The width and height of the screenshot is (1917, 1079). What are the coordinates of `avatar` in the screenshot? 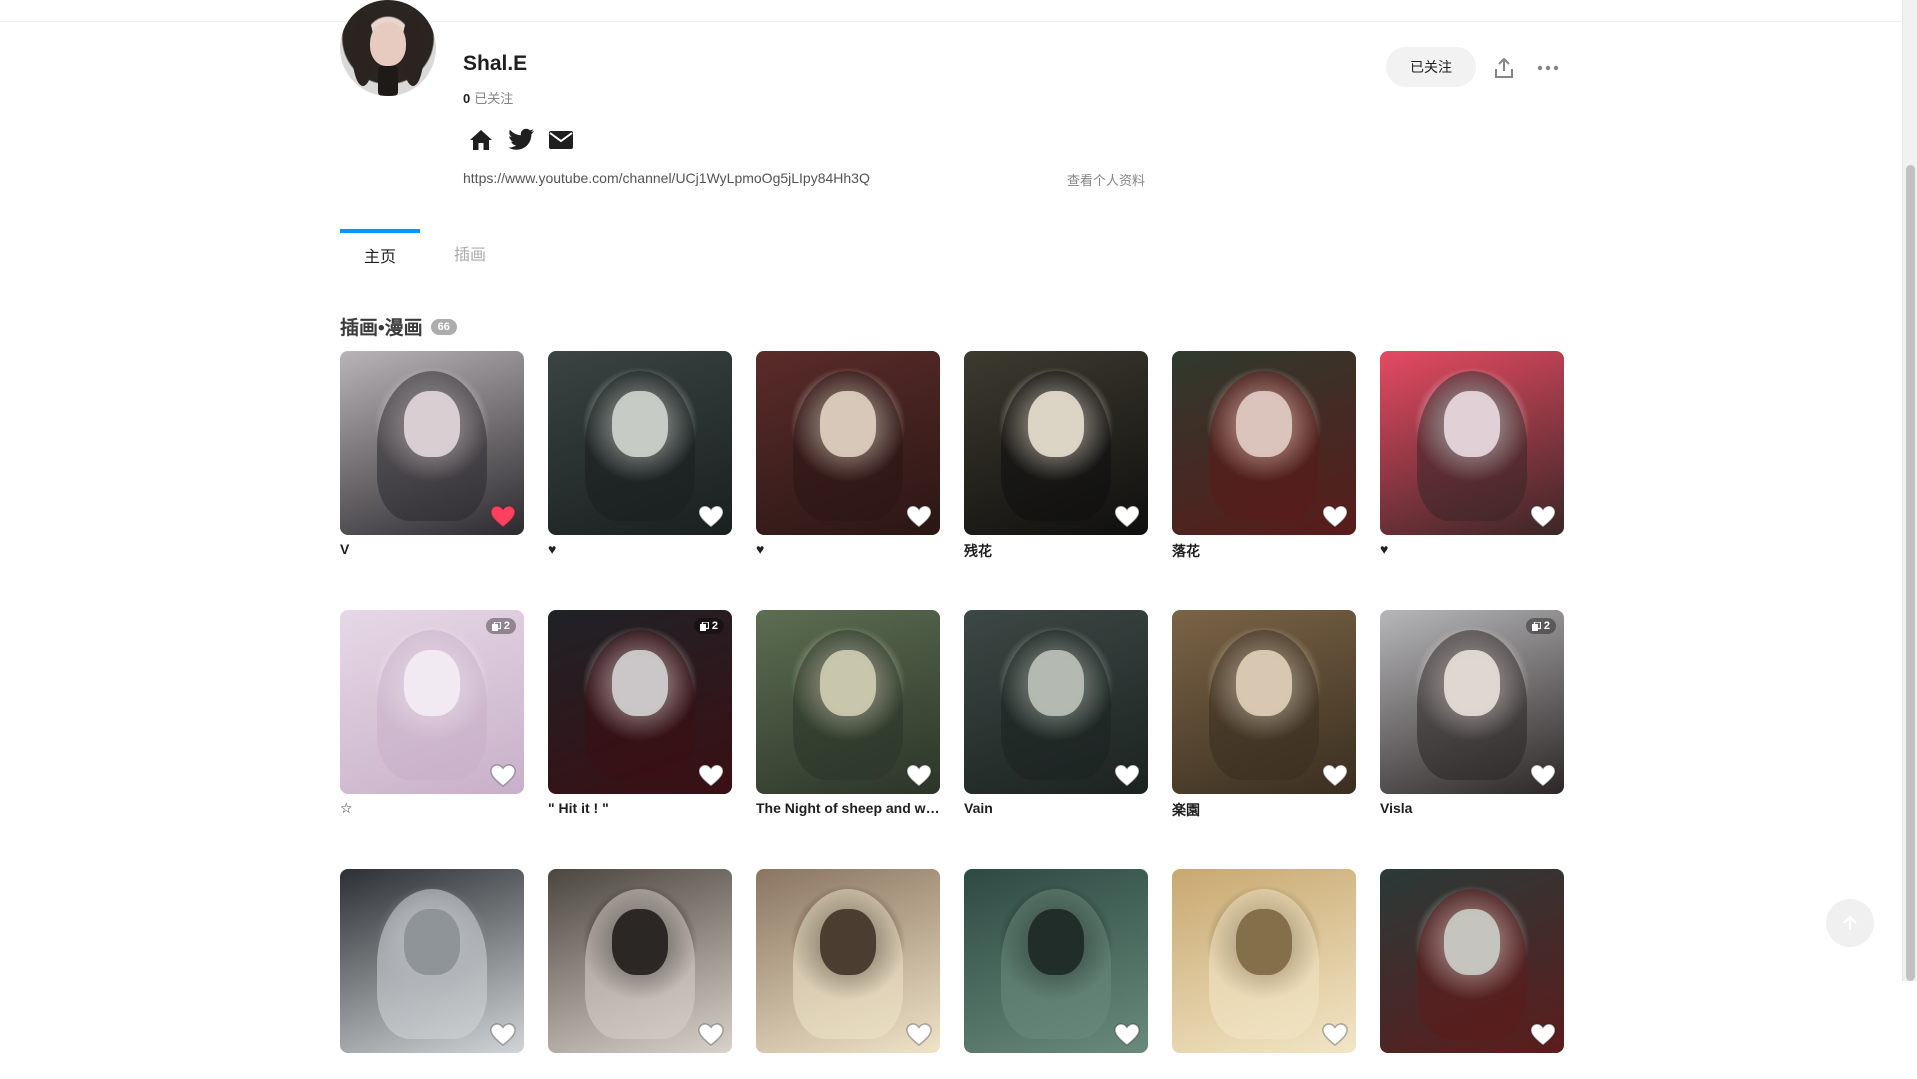 It's located at (388, 48).